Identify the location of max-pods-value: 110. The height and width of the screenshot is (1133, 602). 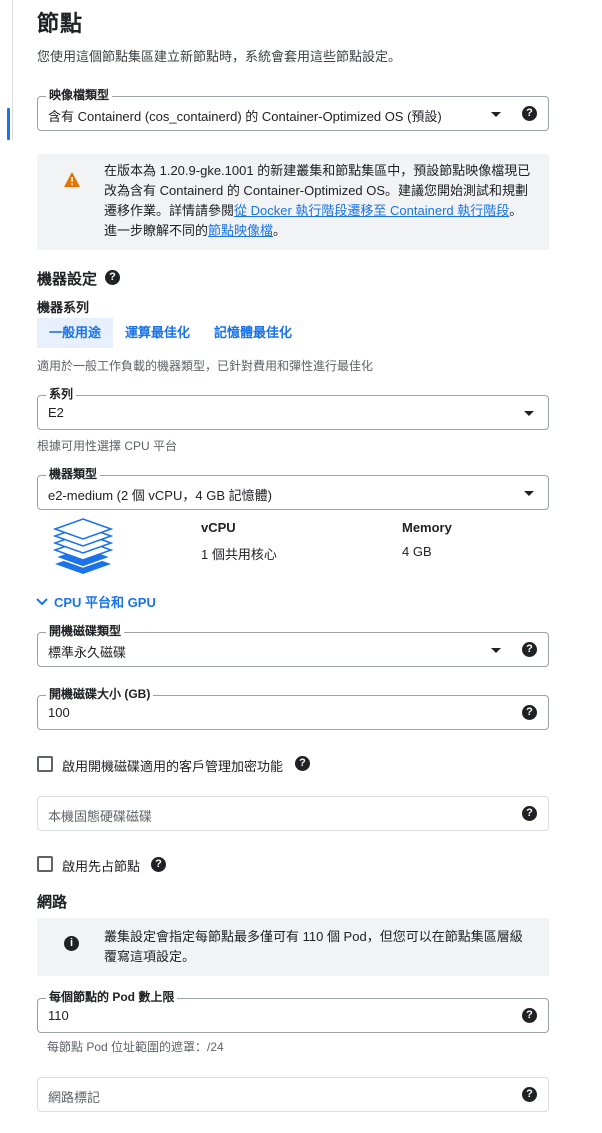
(58, 1015).